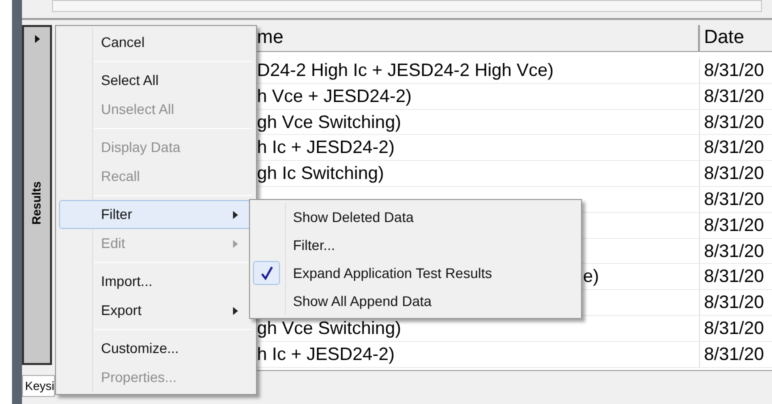 This screenshot has height=404, width=772. I want to click on table-cell: gh Ic Switching), so click(320, 173).